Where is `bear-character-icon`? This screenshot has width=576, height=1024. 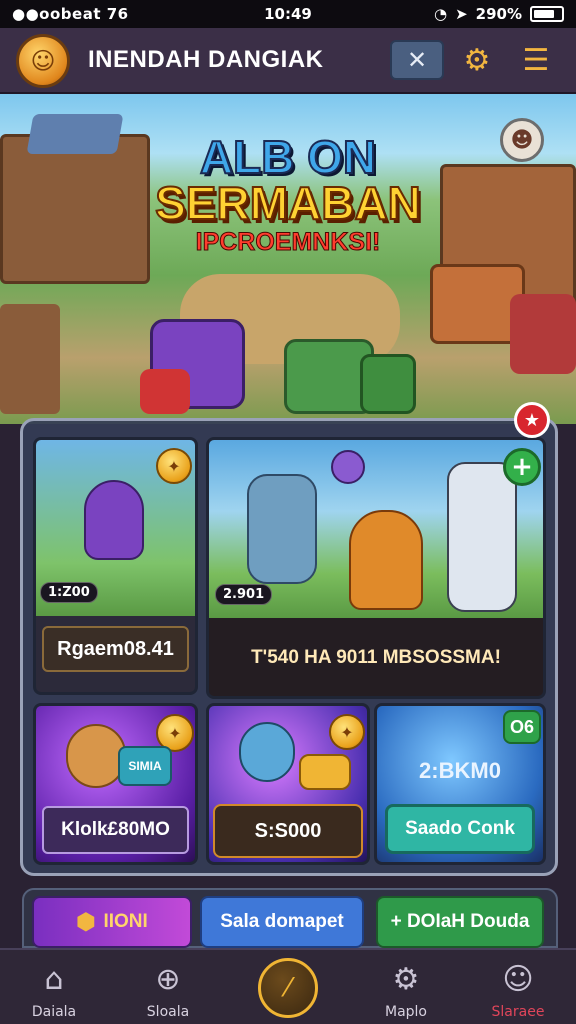
bear-character-icon is located at coordinates (114, 520).